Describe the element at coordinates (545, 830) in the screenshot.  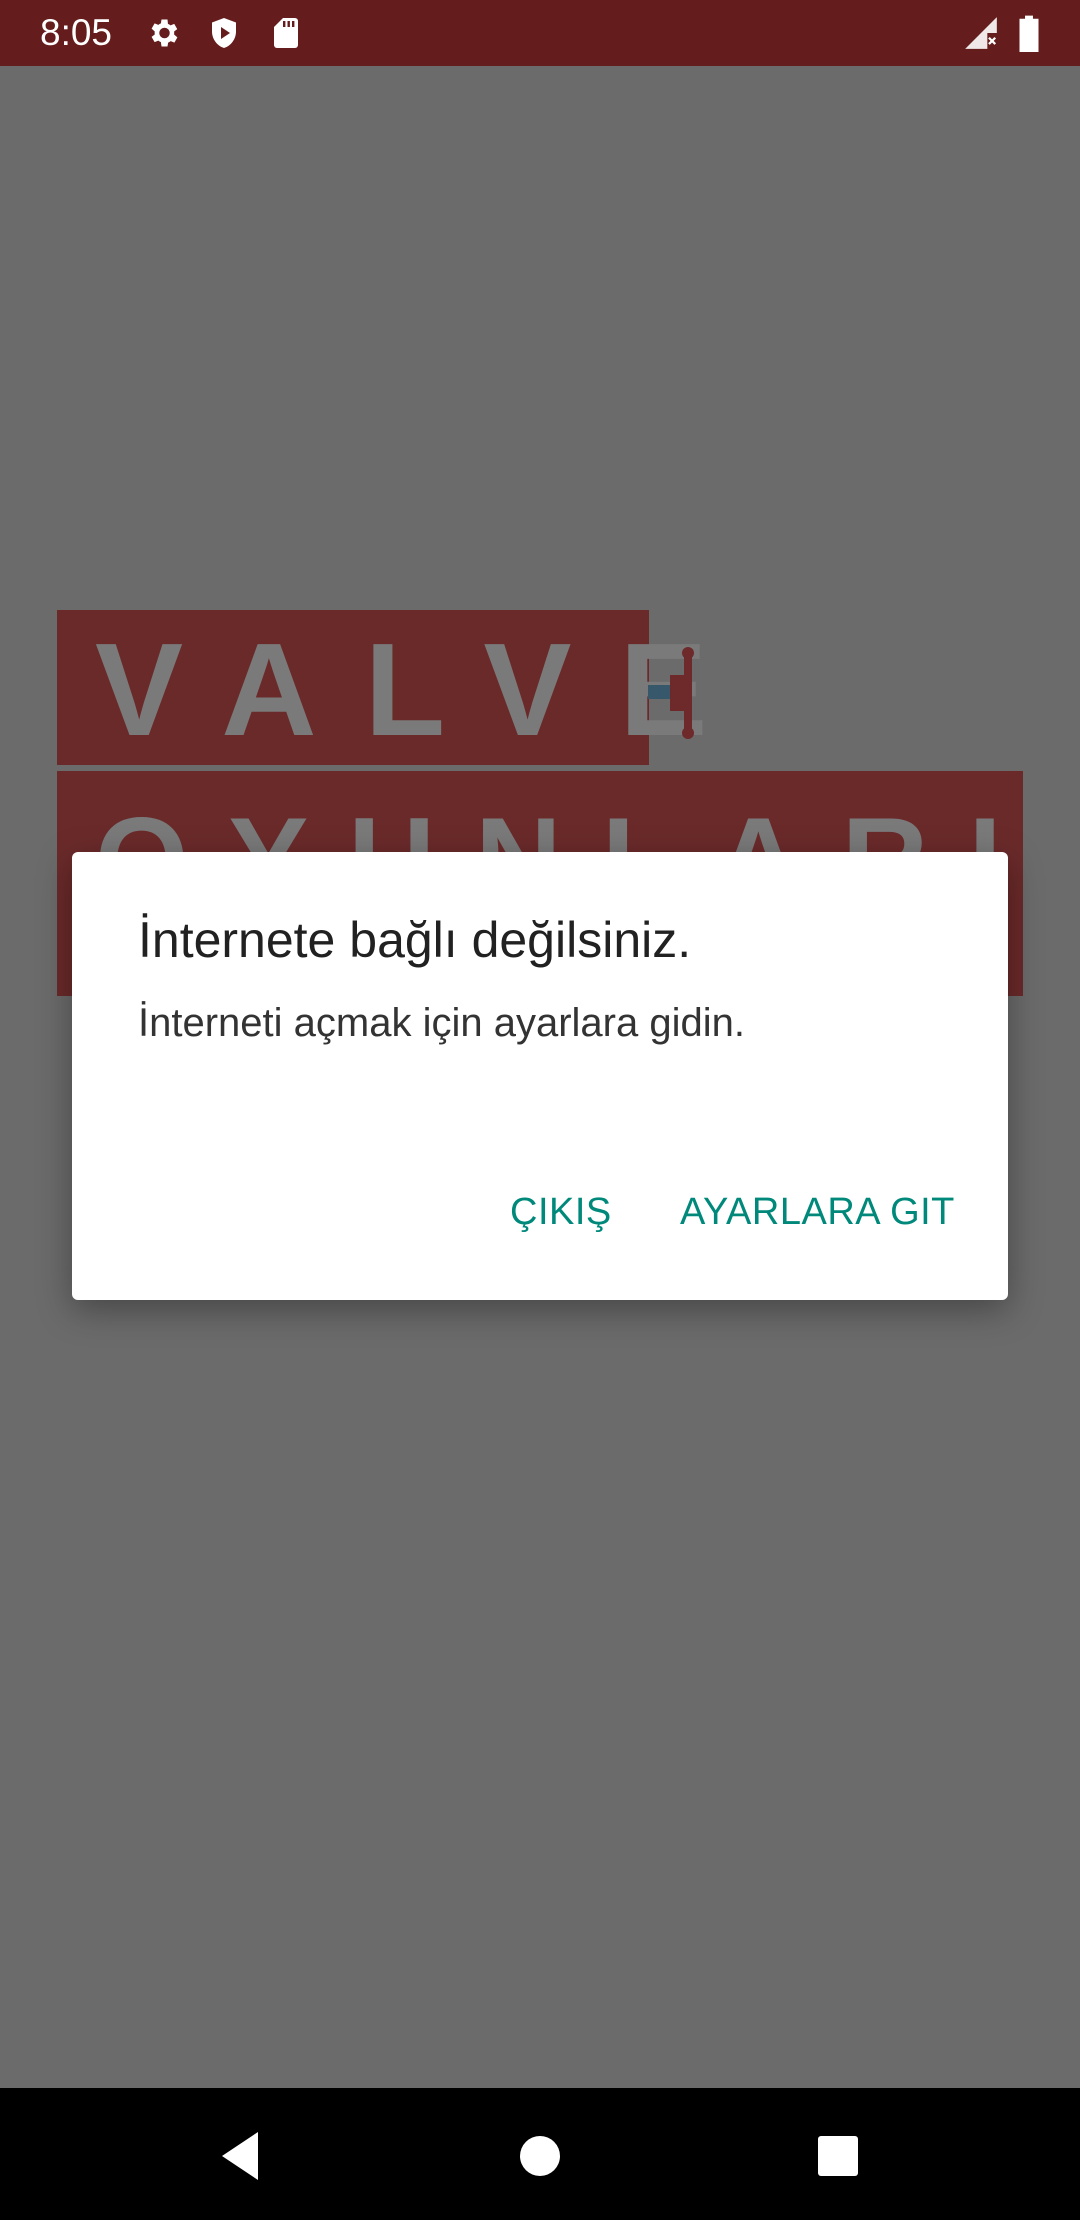
I see `logo-text-oyunlari: OYUNLARI` at that location.